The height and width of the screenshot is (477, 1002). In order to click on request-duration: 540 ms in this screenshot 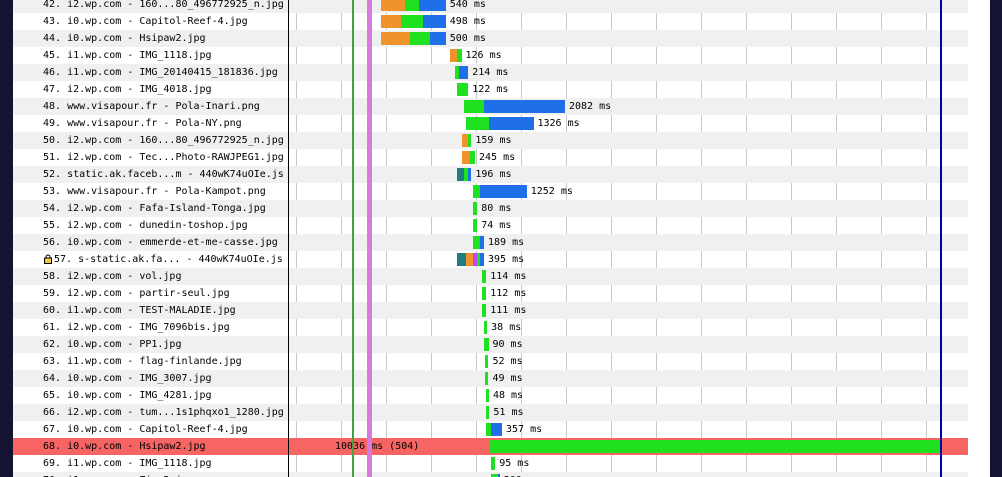, I will do `click(467, 5)`.